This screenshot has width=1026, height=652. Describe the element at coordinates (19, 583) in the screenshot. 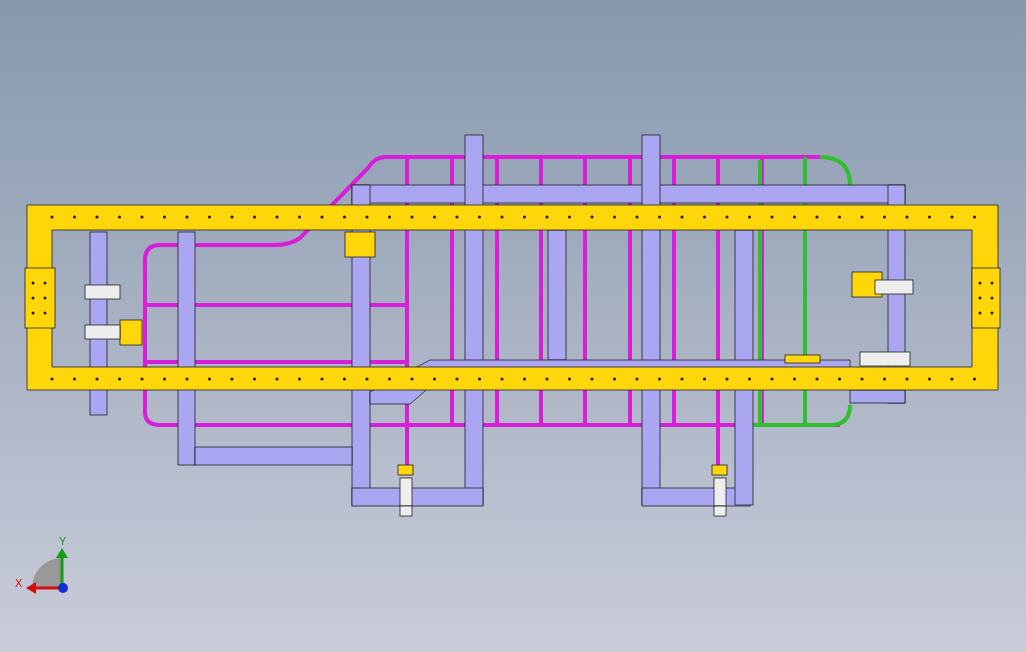

I see `x-axis-label: X` at that location.